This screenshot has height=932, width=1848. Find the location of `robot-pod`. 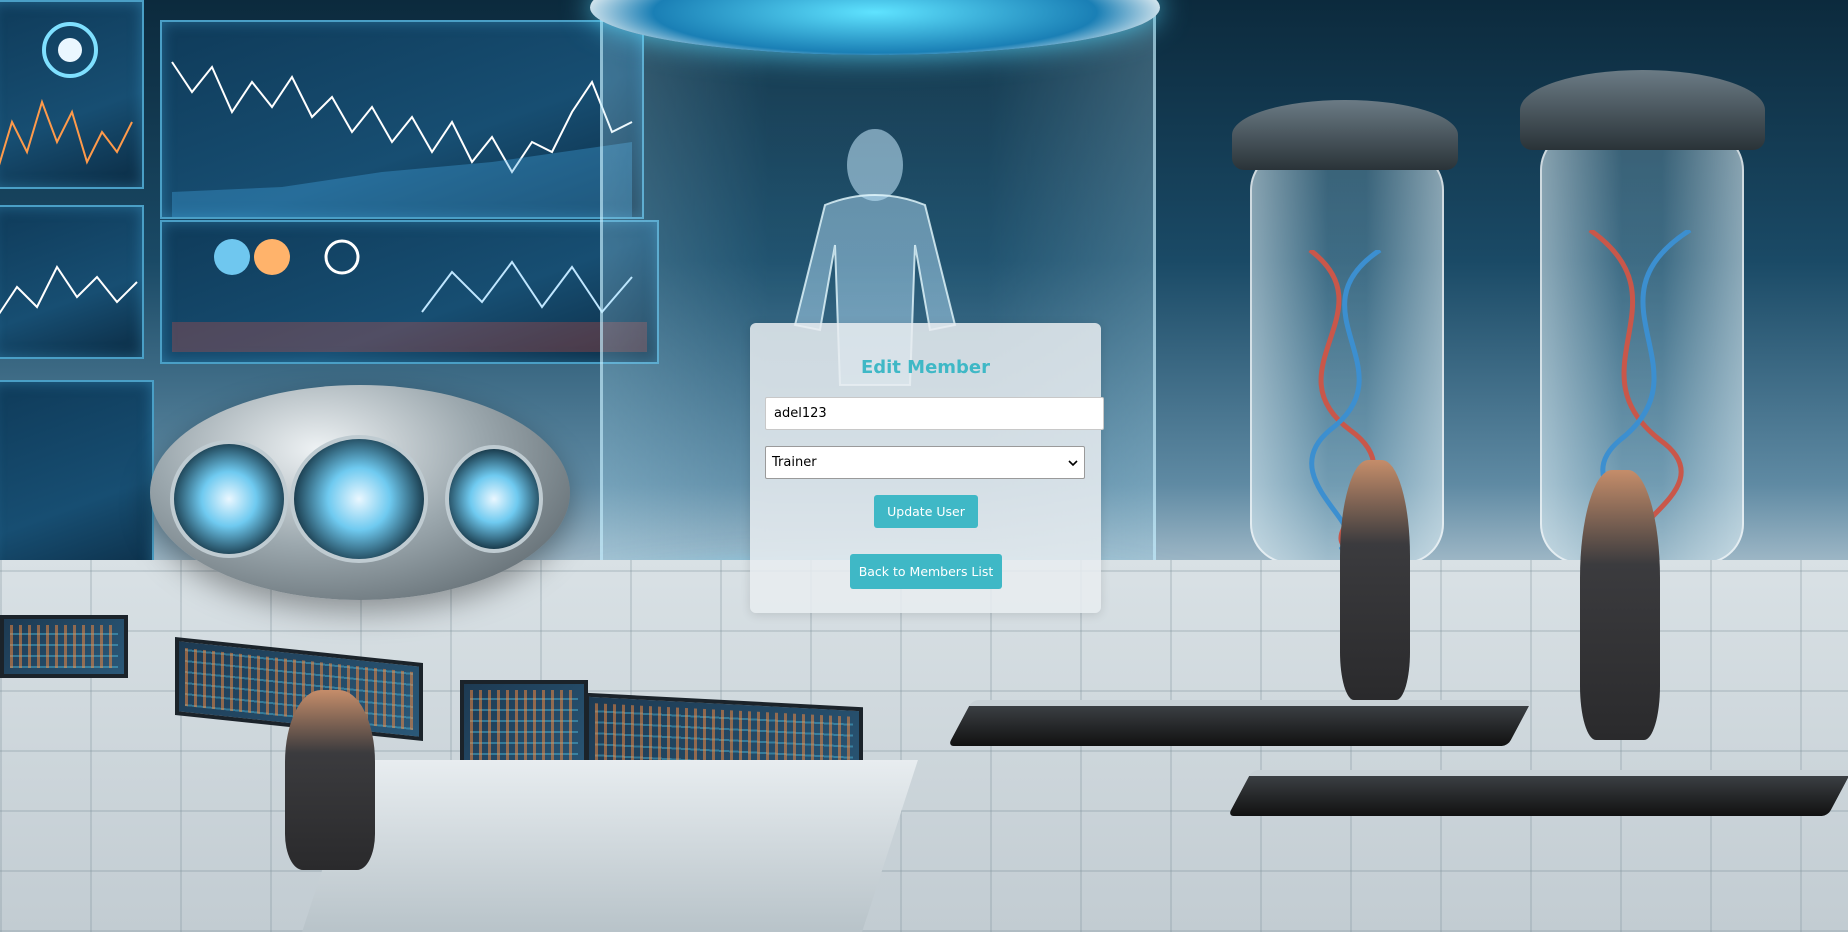

robot-pod is located at coordinates (360, 492).